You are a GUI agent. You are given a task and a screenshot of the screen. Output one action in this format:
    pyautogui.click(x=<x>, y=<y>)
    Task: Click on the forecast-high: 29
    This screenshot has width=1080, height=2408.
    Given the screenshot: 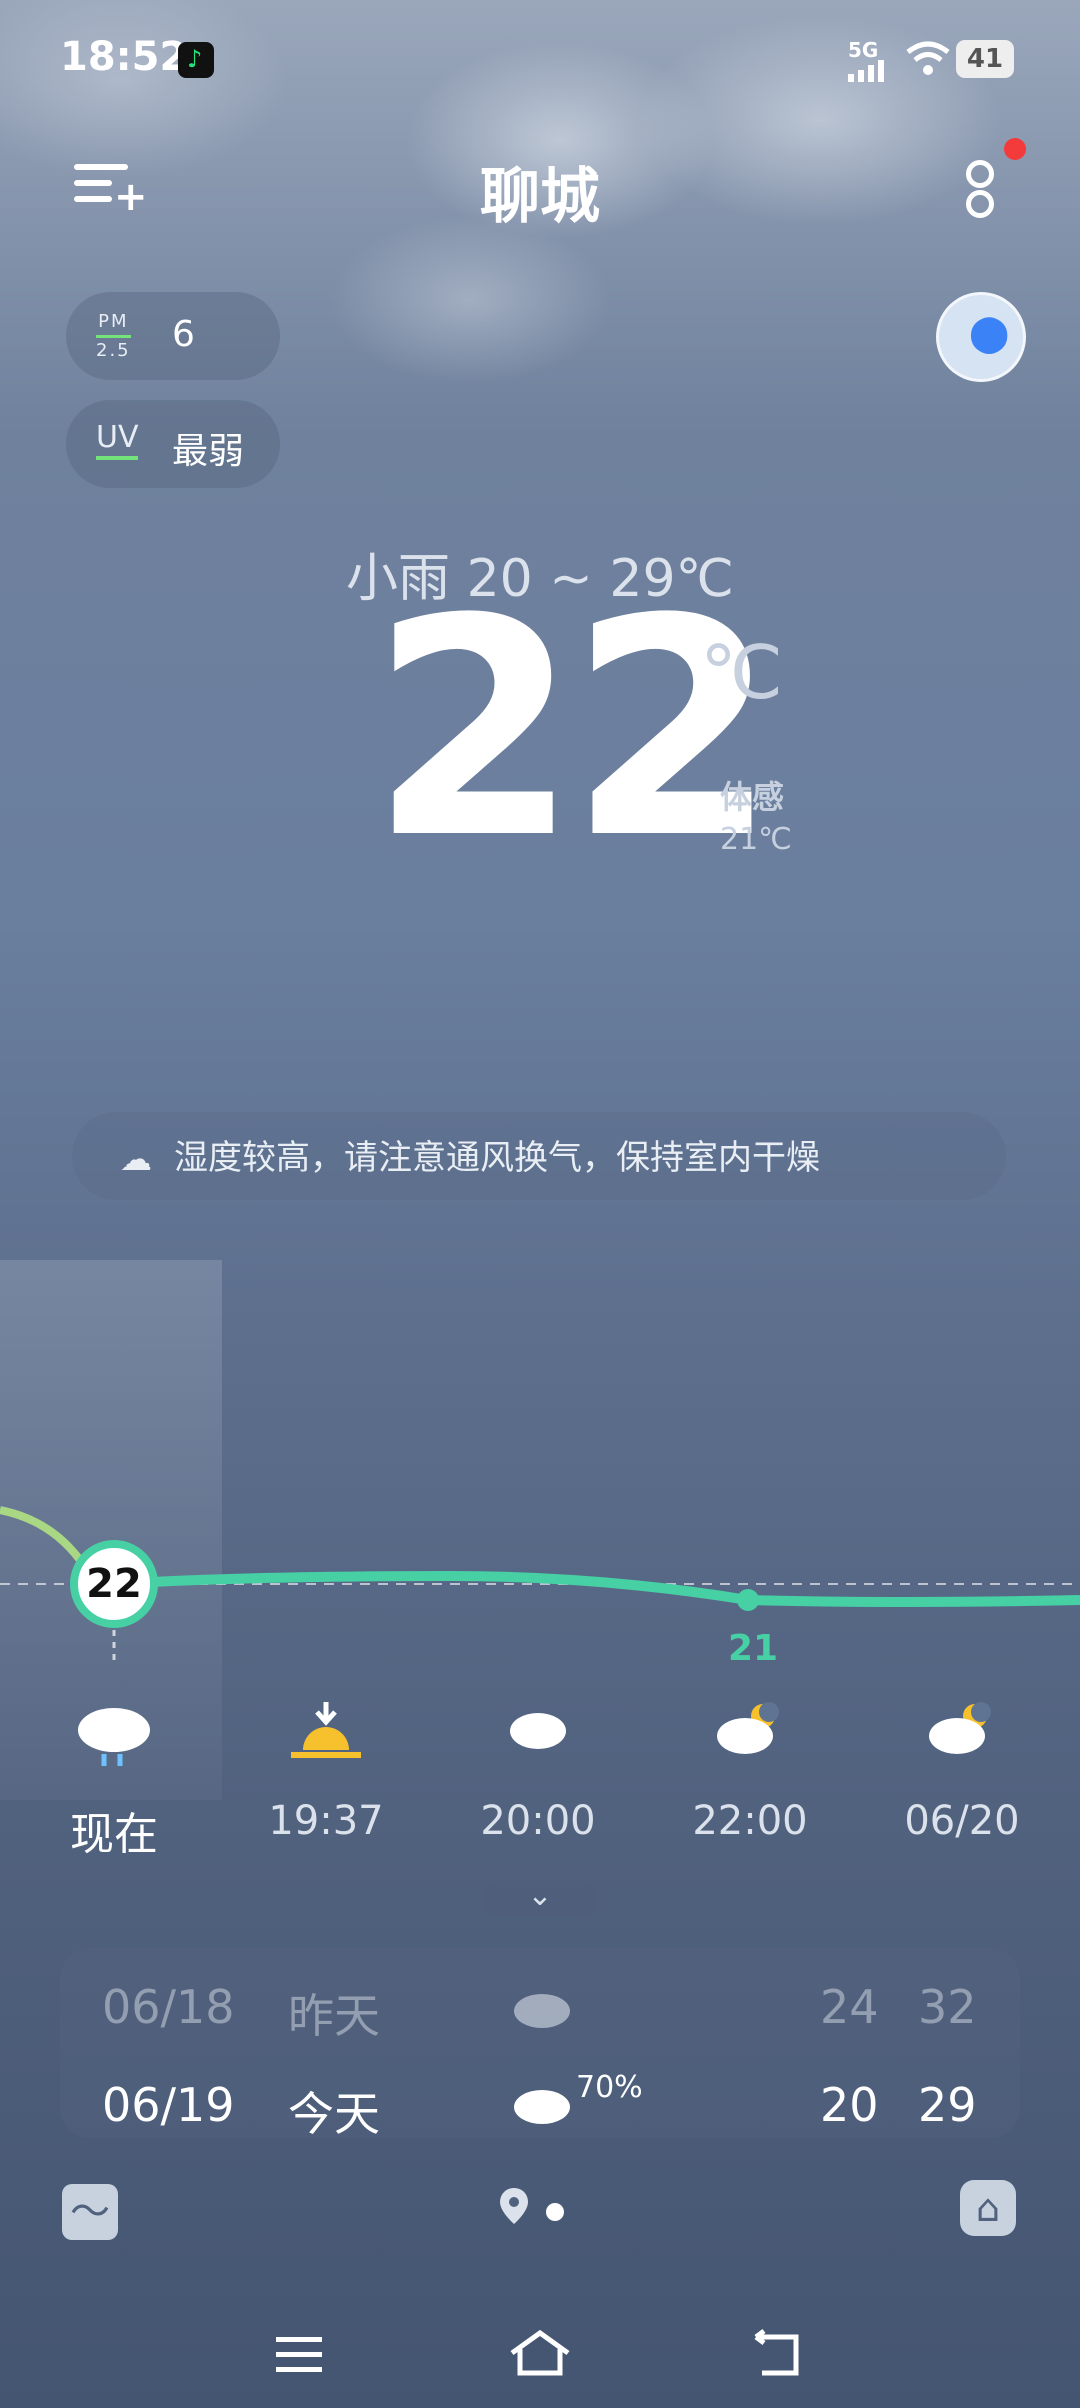 What is the action you would take?
    pyautogui.click(x=947, y=2105)
    